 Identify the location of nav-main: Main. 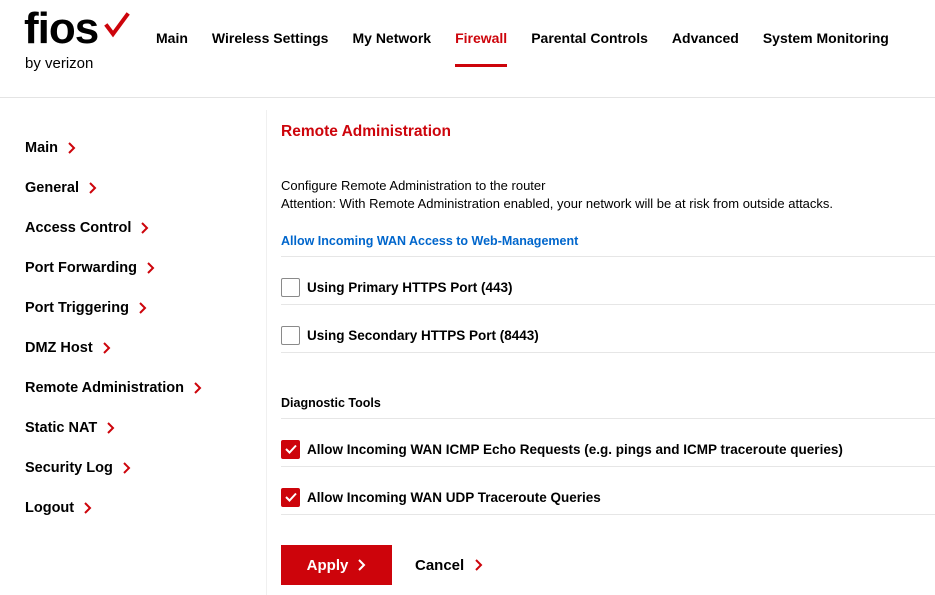
(172, 49).